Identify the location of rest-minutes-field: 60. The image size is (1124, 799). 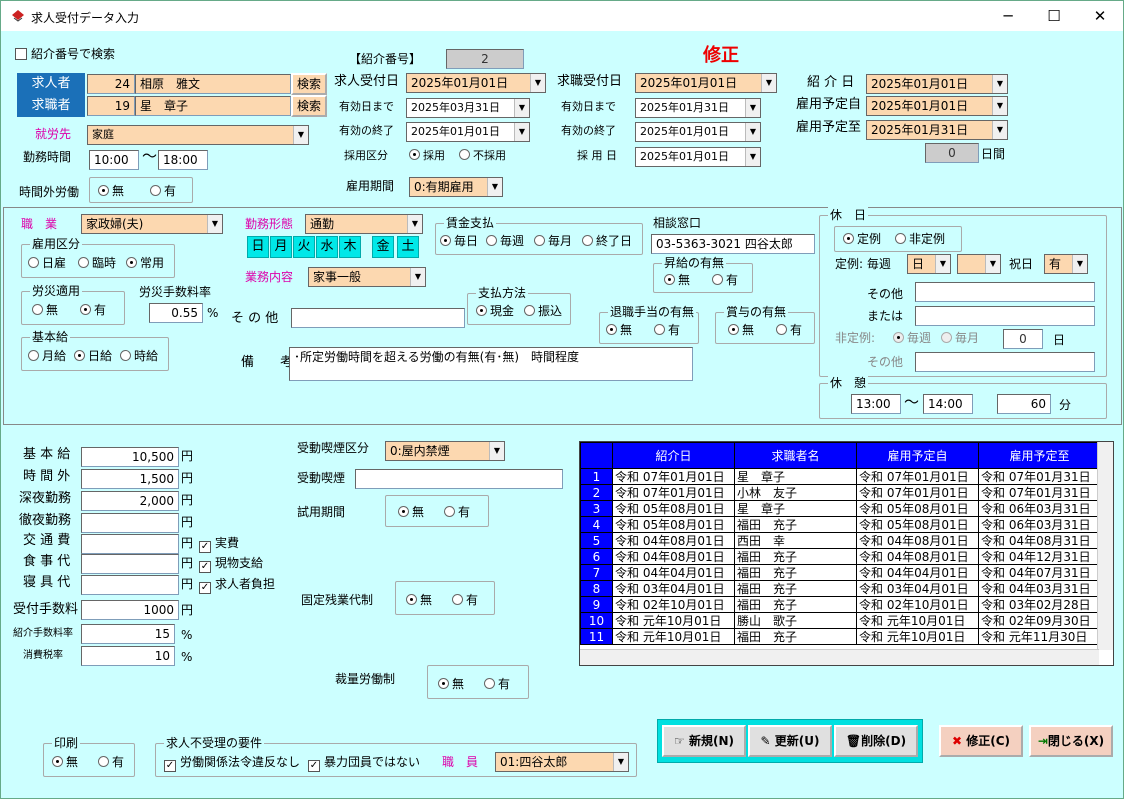
(1024, 404).